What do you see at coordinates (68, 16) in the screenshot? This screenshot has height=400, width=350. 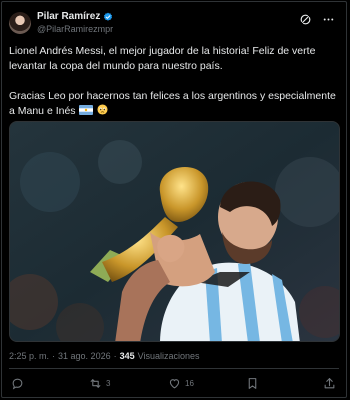 I see `display-name: Pilar Ramírez` at bounding box center [68, 16].